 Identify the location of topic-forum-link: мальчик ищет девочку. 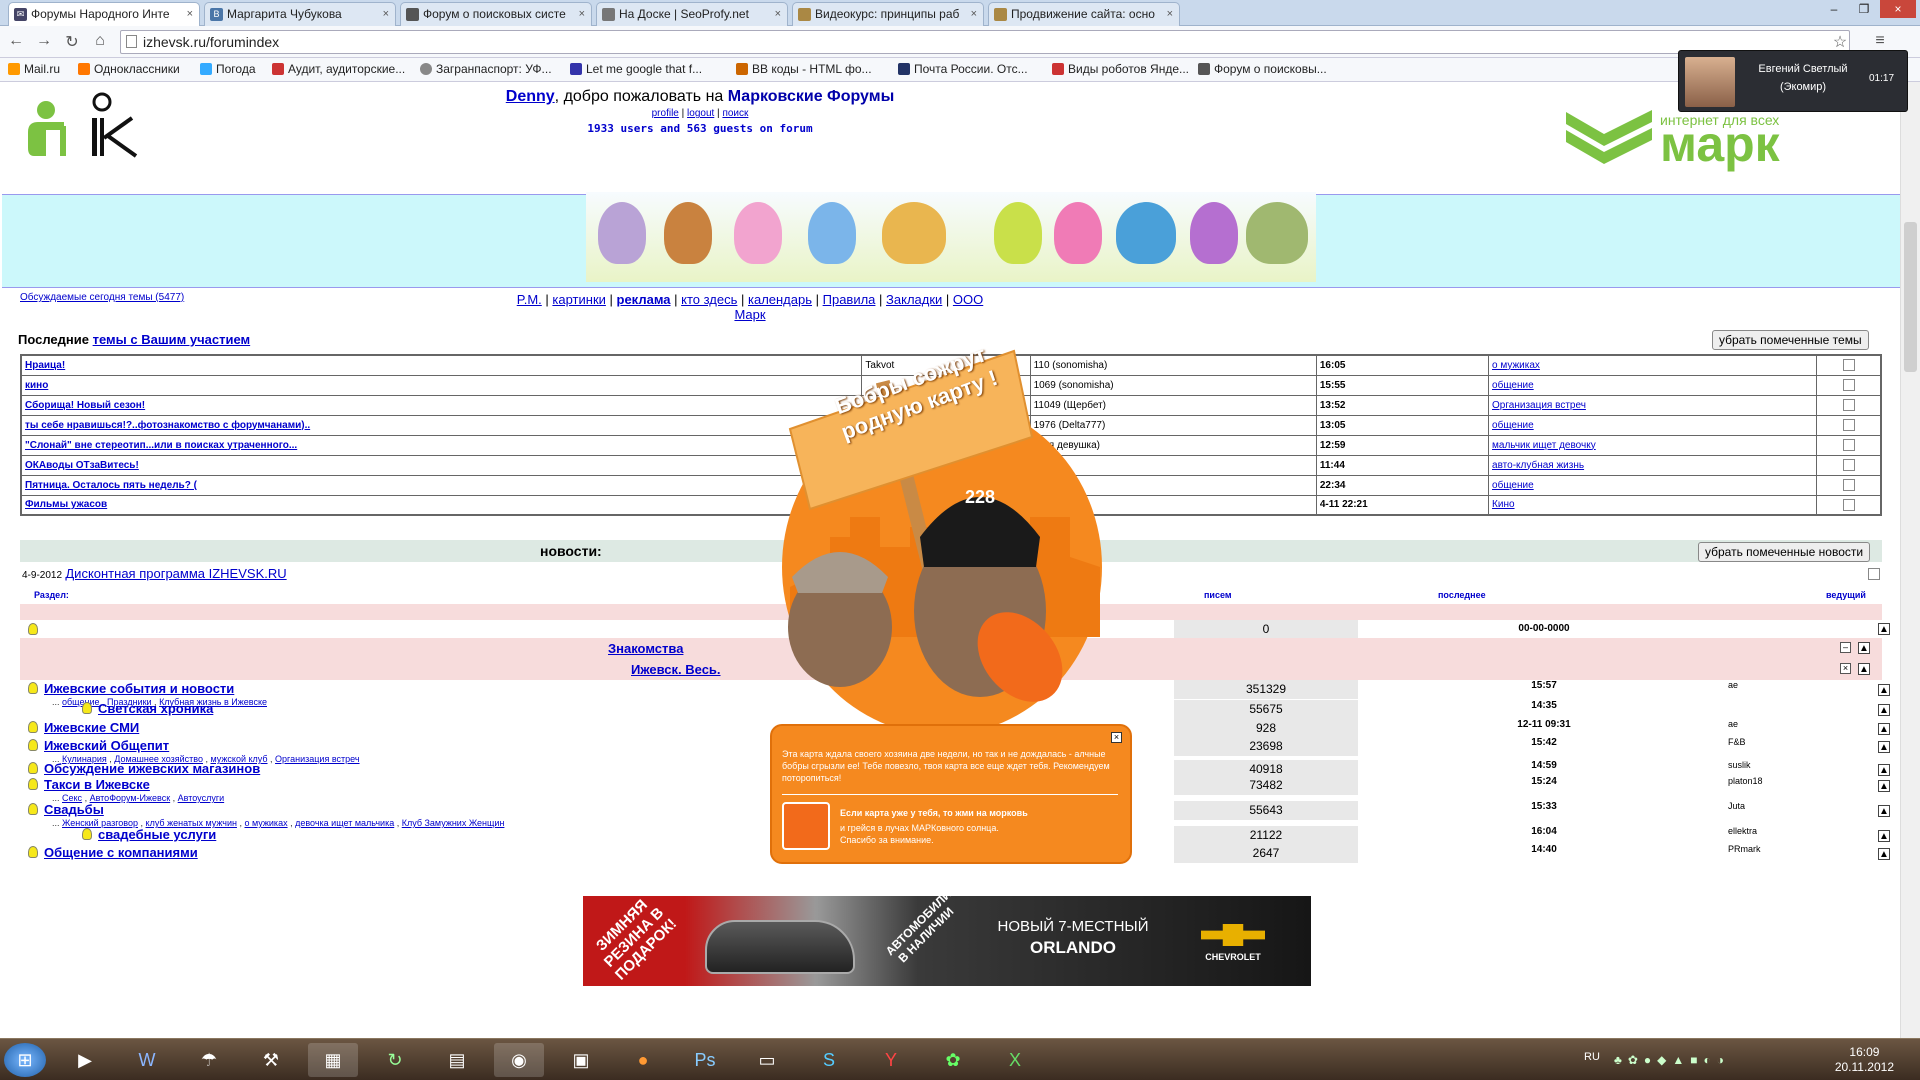
(1544, 445).